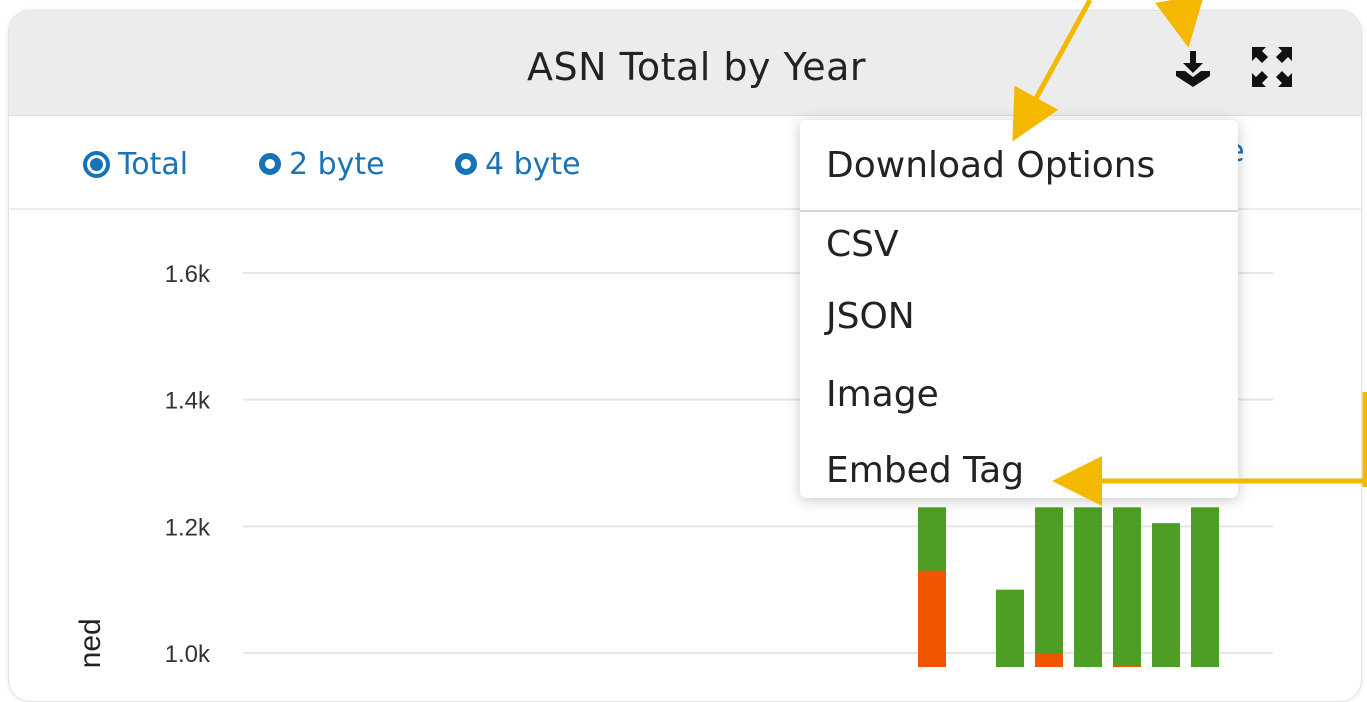 The width and height of the screenshot is (1367, 702). I want to click on radio-2-byte: 2 byte, so click(322, 164).